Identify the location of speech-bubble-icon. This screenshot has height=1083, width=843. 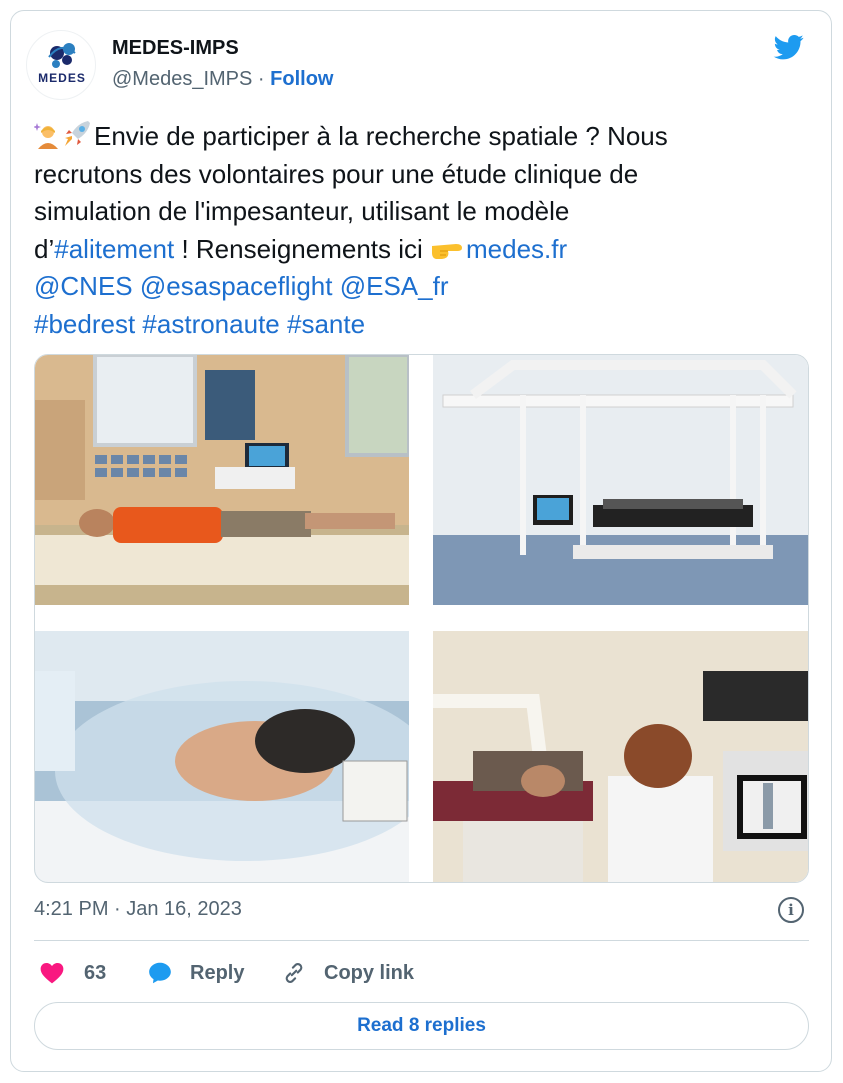
(160, 973).